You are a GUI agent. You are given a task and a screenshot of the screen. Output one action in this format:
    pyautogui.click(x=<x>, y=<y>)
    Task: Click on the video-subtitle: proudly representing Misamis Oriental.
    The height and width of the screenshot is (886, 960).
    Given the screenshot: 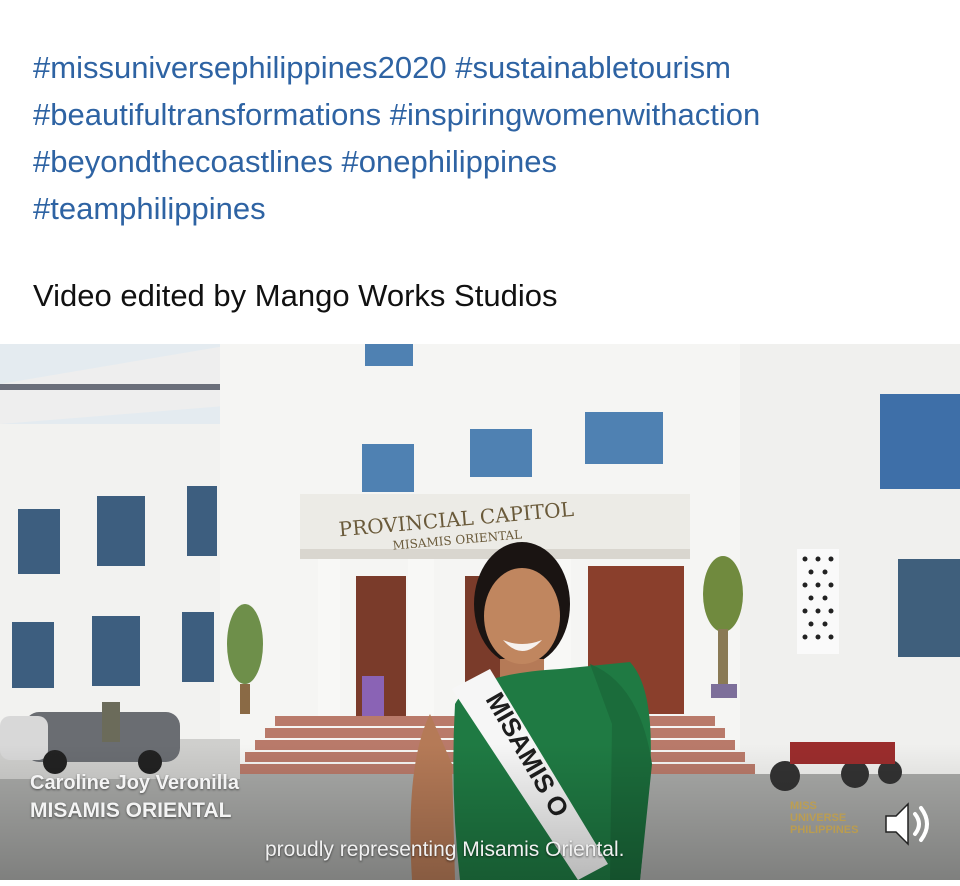 What is the action you would take?
    pyautogui.click(x=445, y=849)
    